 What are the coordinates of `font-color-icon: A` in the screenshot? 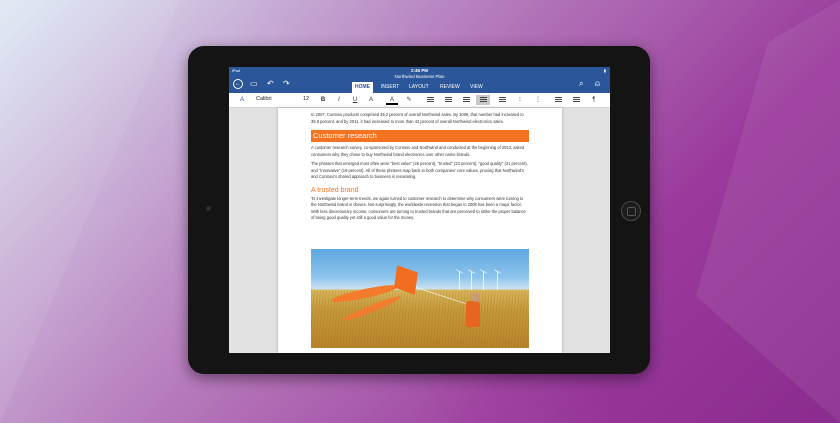 It's located at (392, 100).